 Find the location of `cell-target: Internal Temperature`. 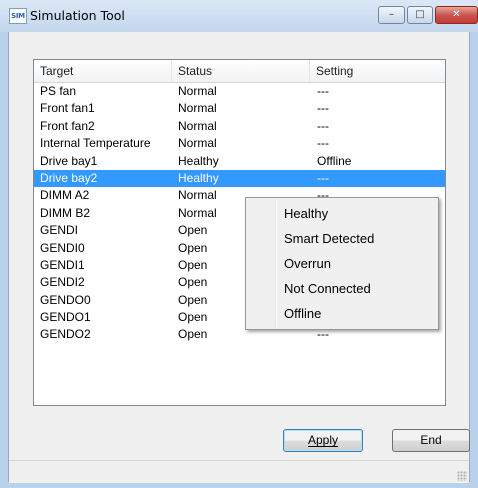

cell-target: Internal Temperature is located at coordinates (95, 143).